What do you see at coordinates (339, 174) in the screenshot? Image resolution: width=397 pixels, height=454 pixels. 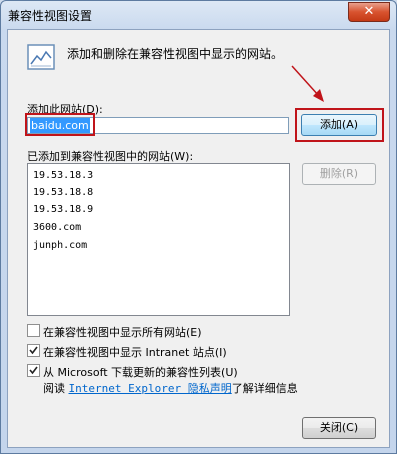 I see `remove-button: 删除(R)` at bounding box center [339, 174].